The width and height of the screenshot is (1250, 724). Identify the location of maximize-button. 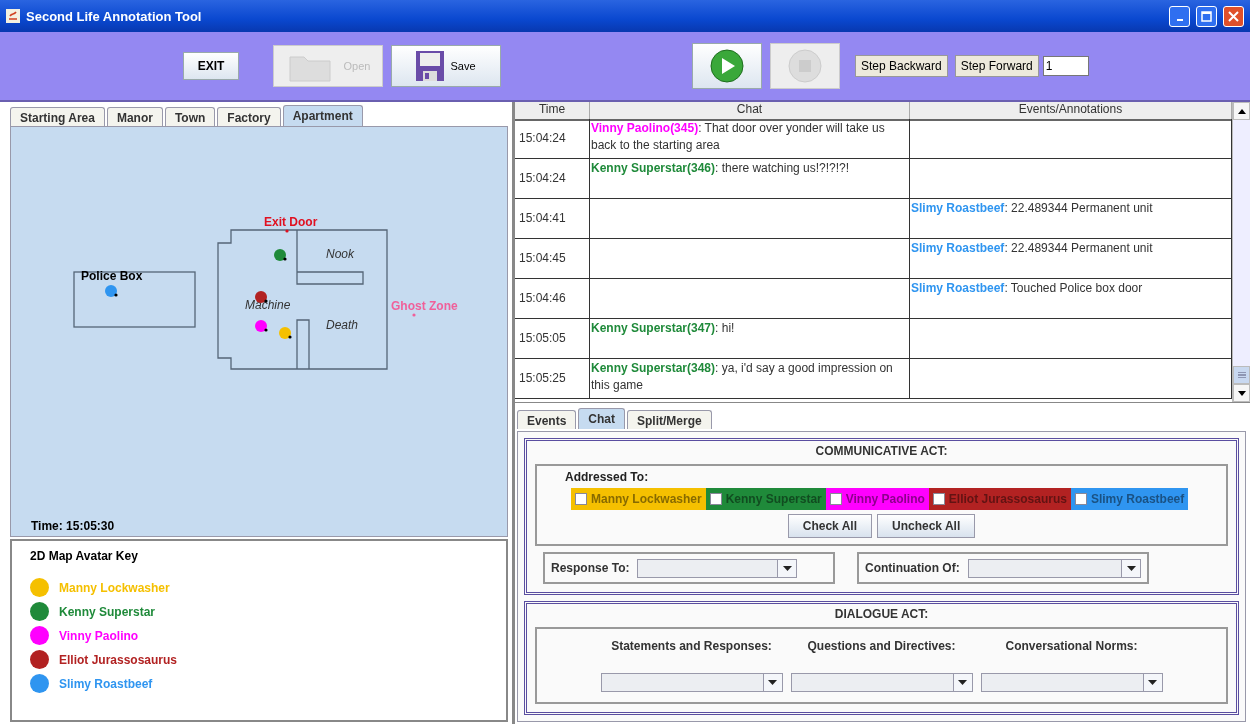
(1206, 16).